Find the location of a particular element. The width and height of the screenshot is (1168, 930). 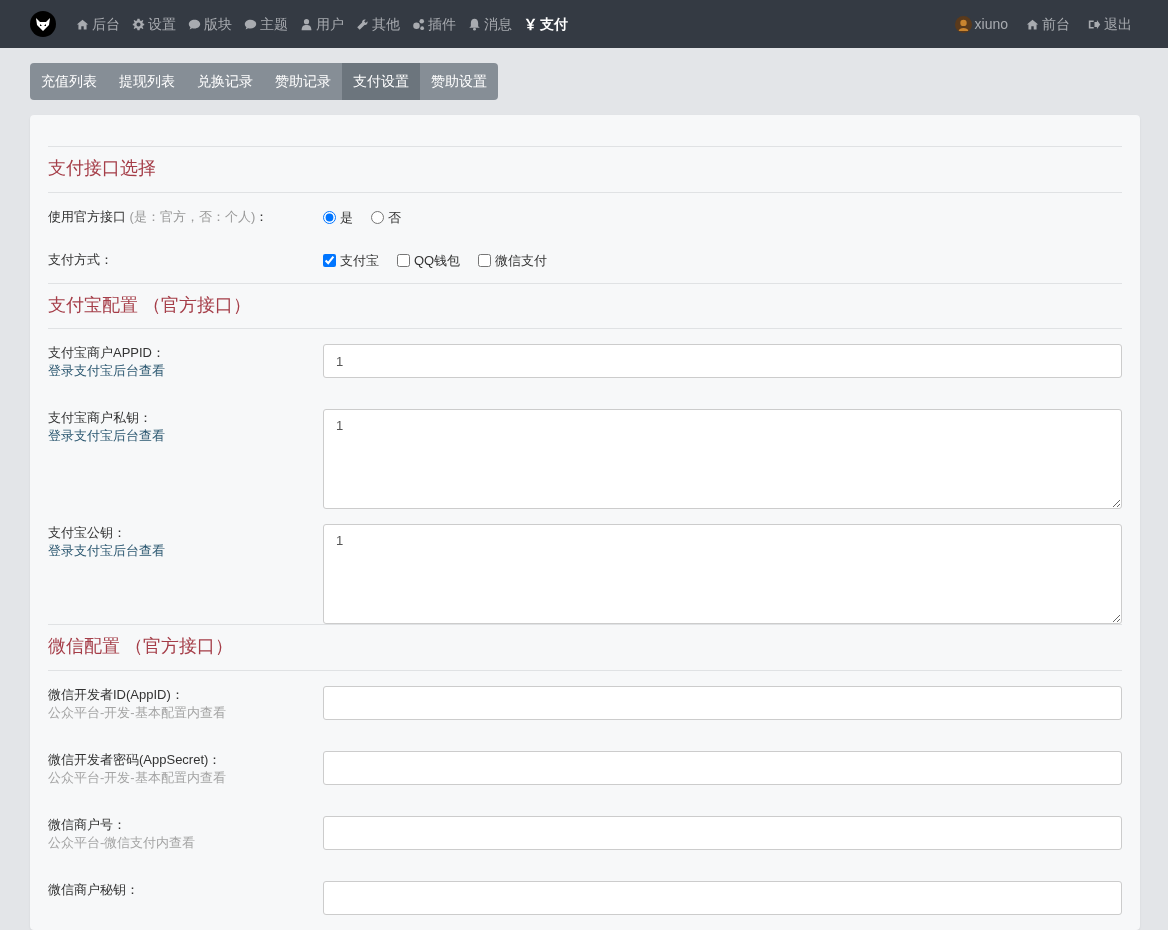

field-label: 支付宝商户私钥： is located at coordinates (100, 418).